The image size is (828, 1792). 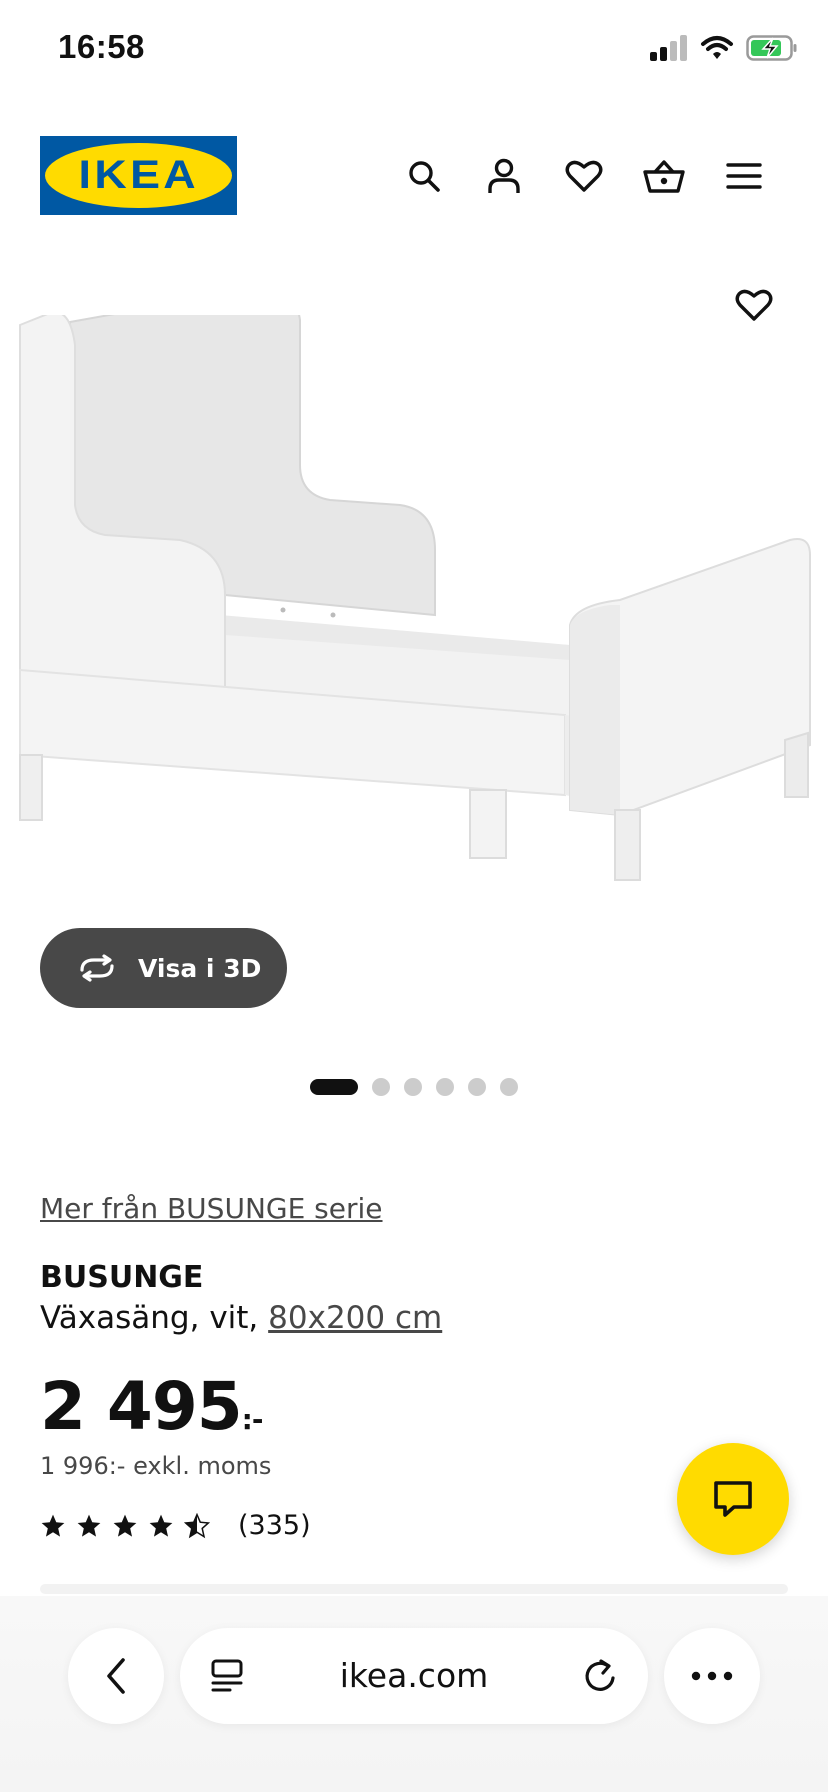 I want to click on logo-ellipse: IKEA, so click(x=138, y=175).